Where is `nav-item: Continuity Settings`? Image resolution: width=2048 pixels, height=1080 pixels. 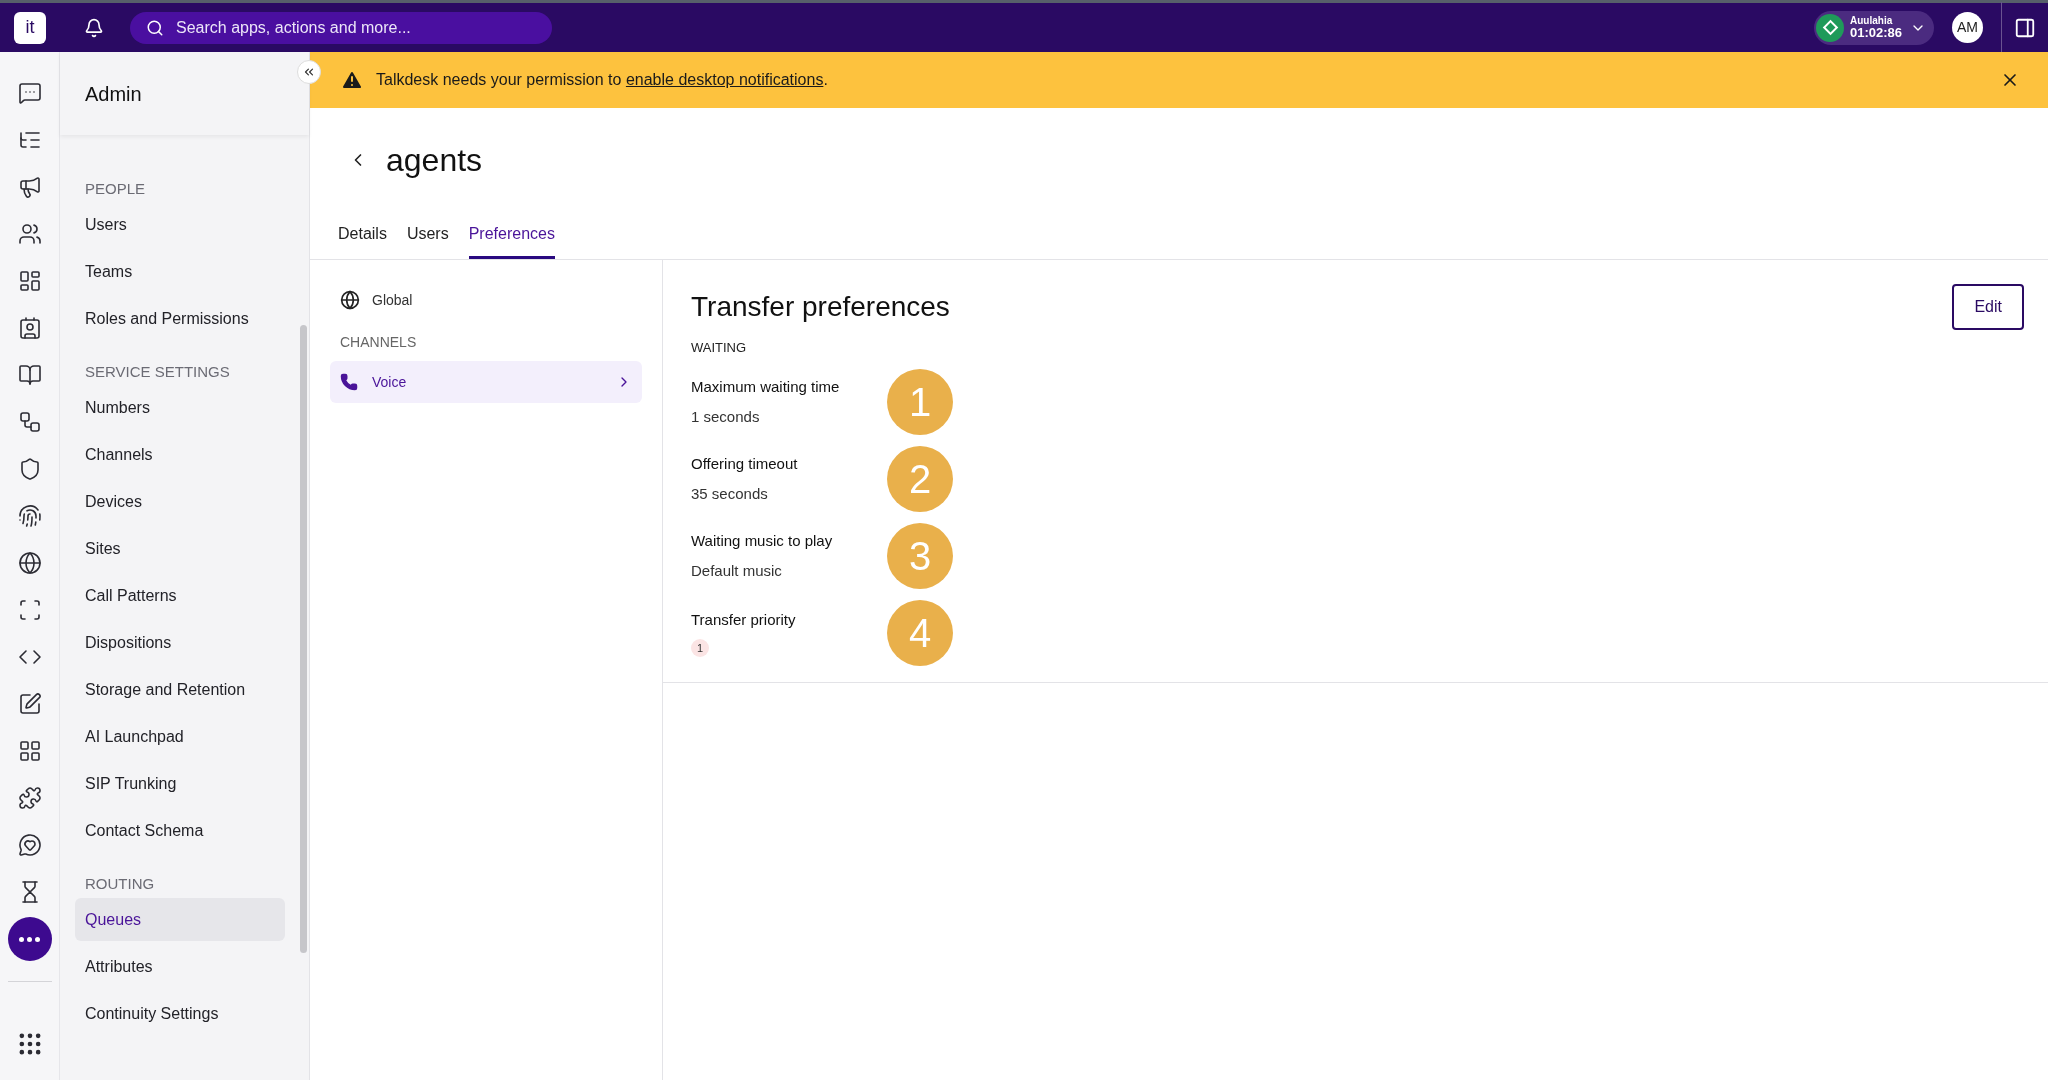 nav-item: Continuity Settings is located at coordinates (180, 1013).